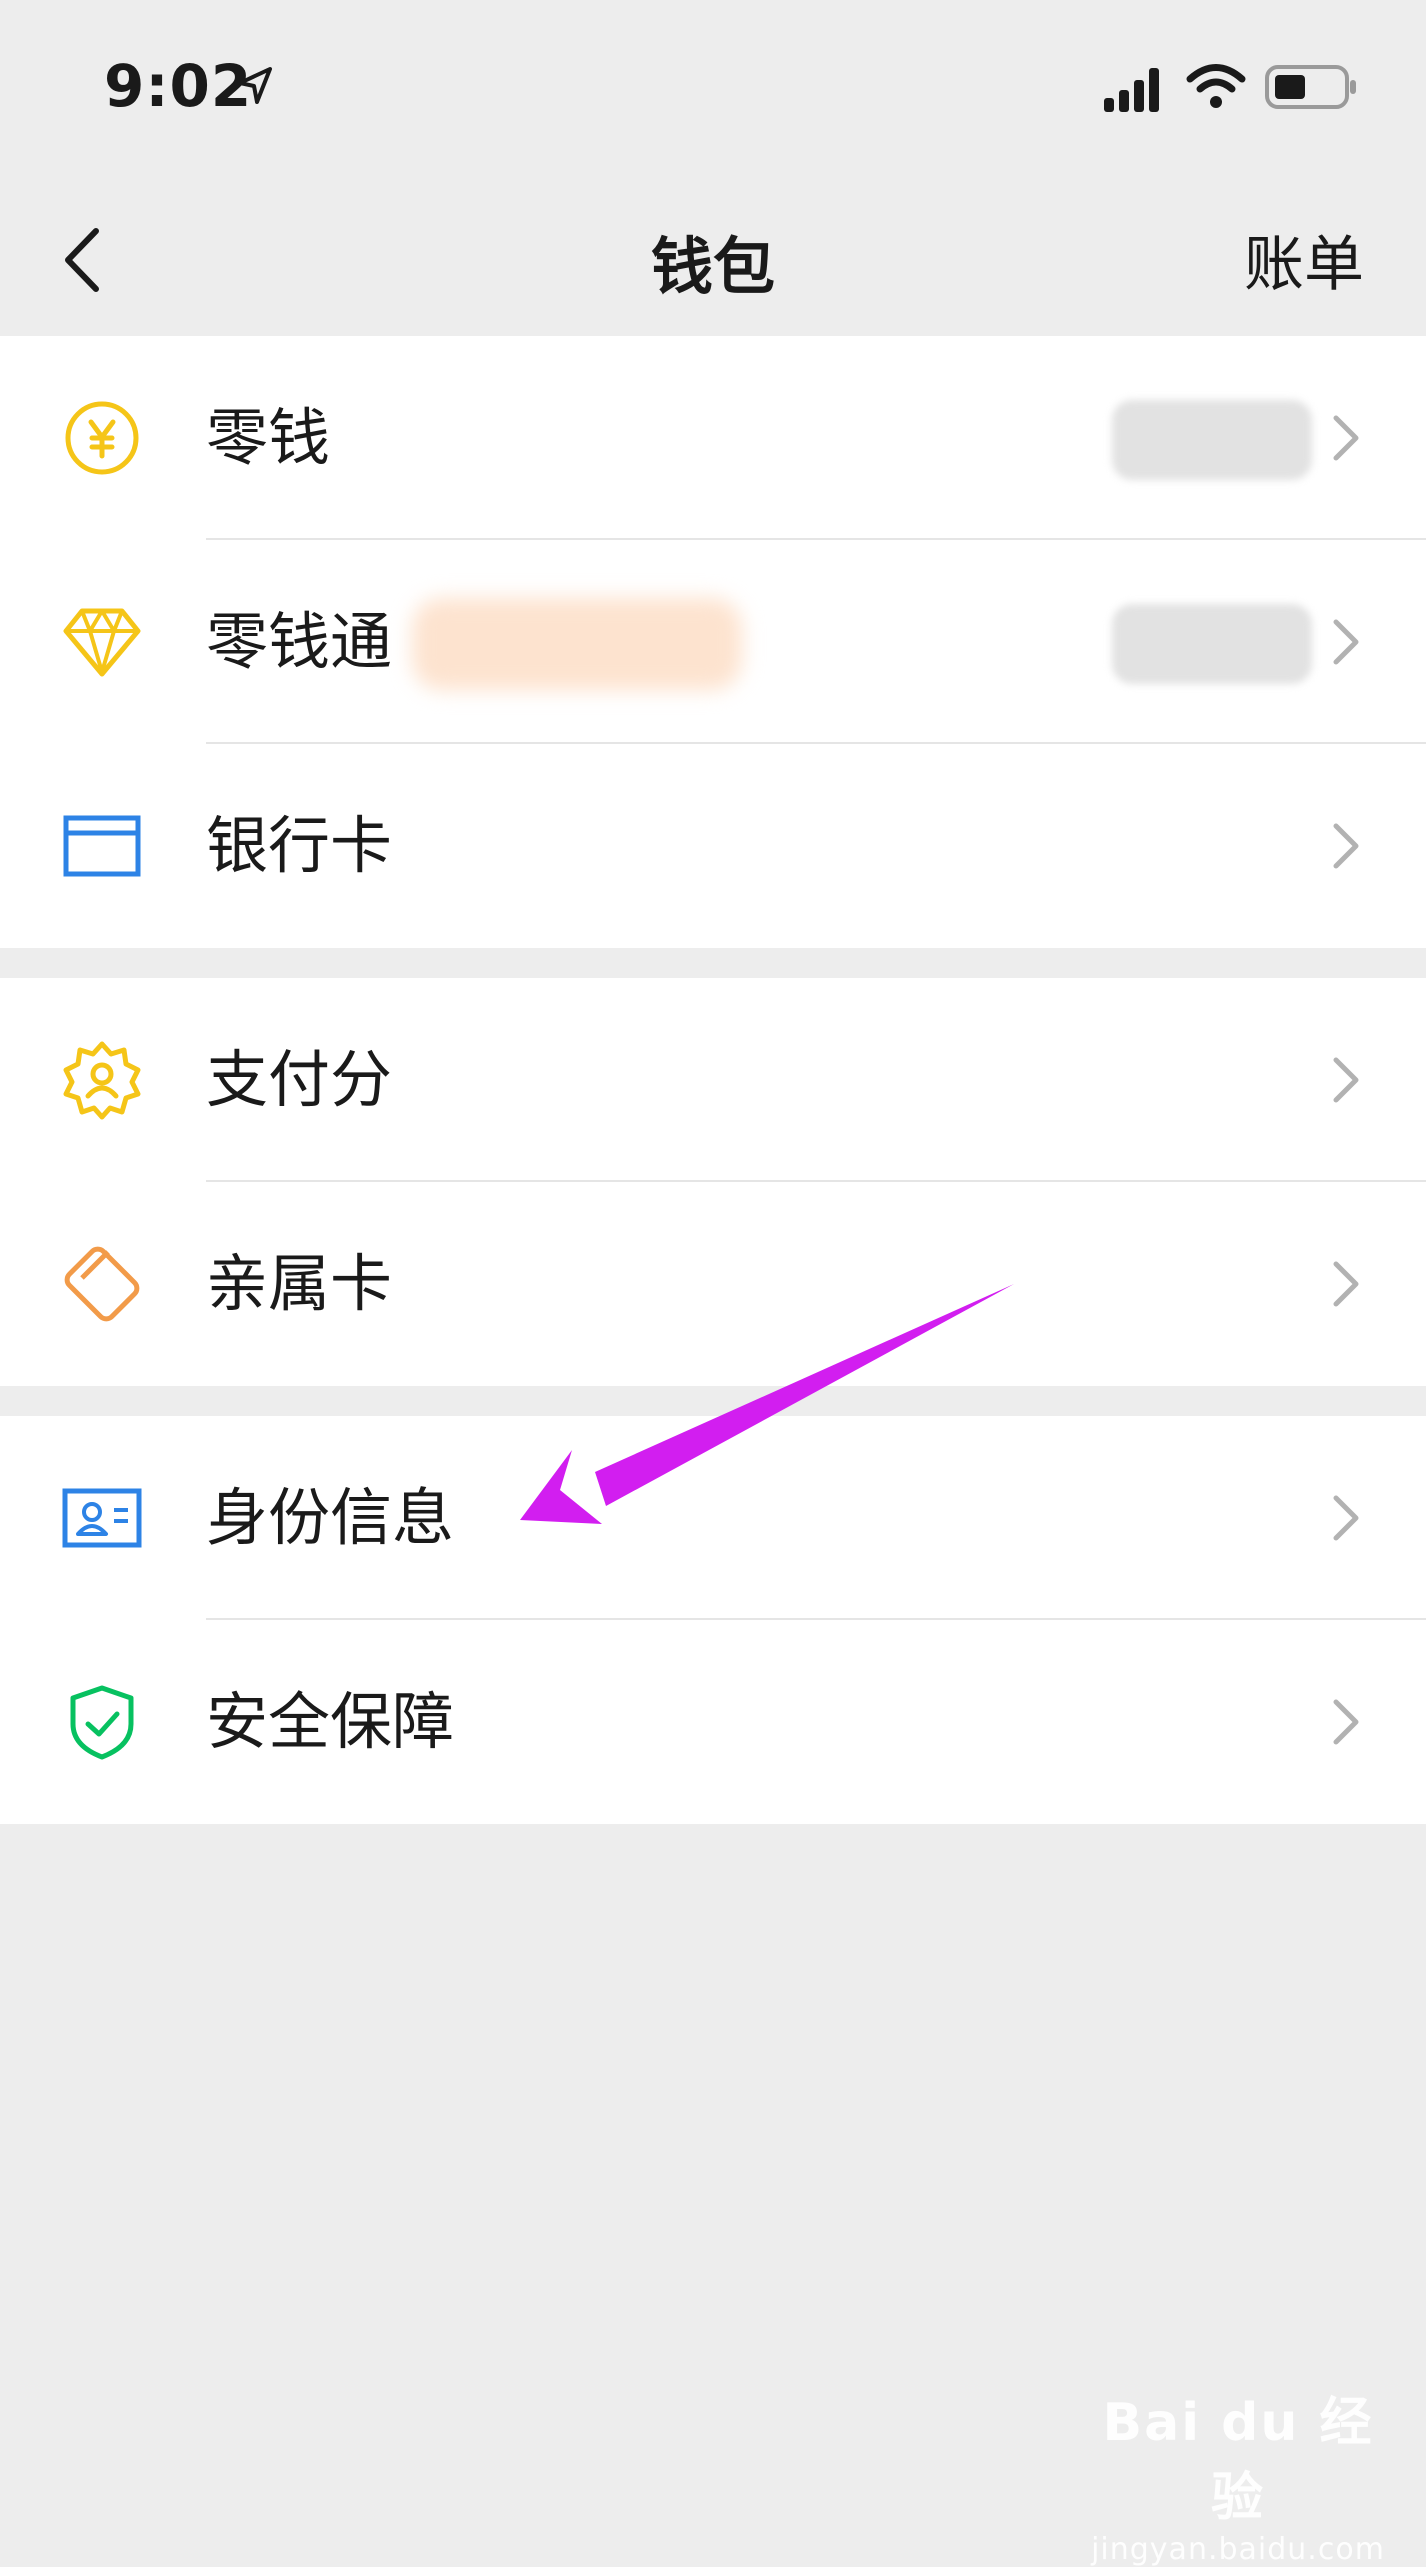 This screenshot has width=1426, height=2567. What do you see at coordinates (767, 1404) in the screenshot?
I see `annotation-arrow` at bounding box center [767, 1404].